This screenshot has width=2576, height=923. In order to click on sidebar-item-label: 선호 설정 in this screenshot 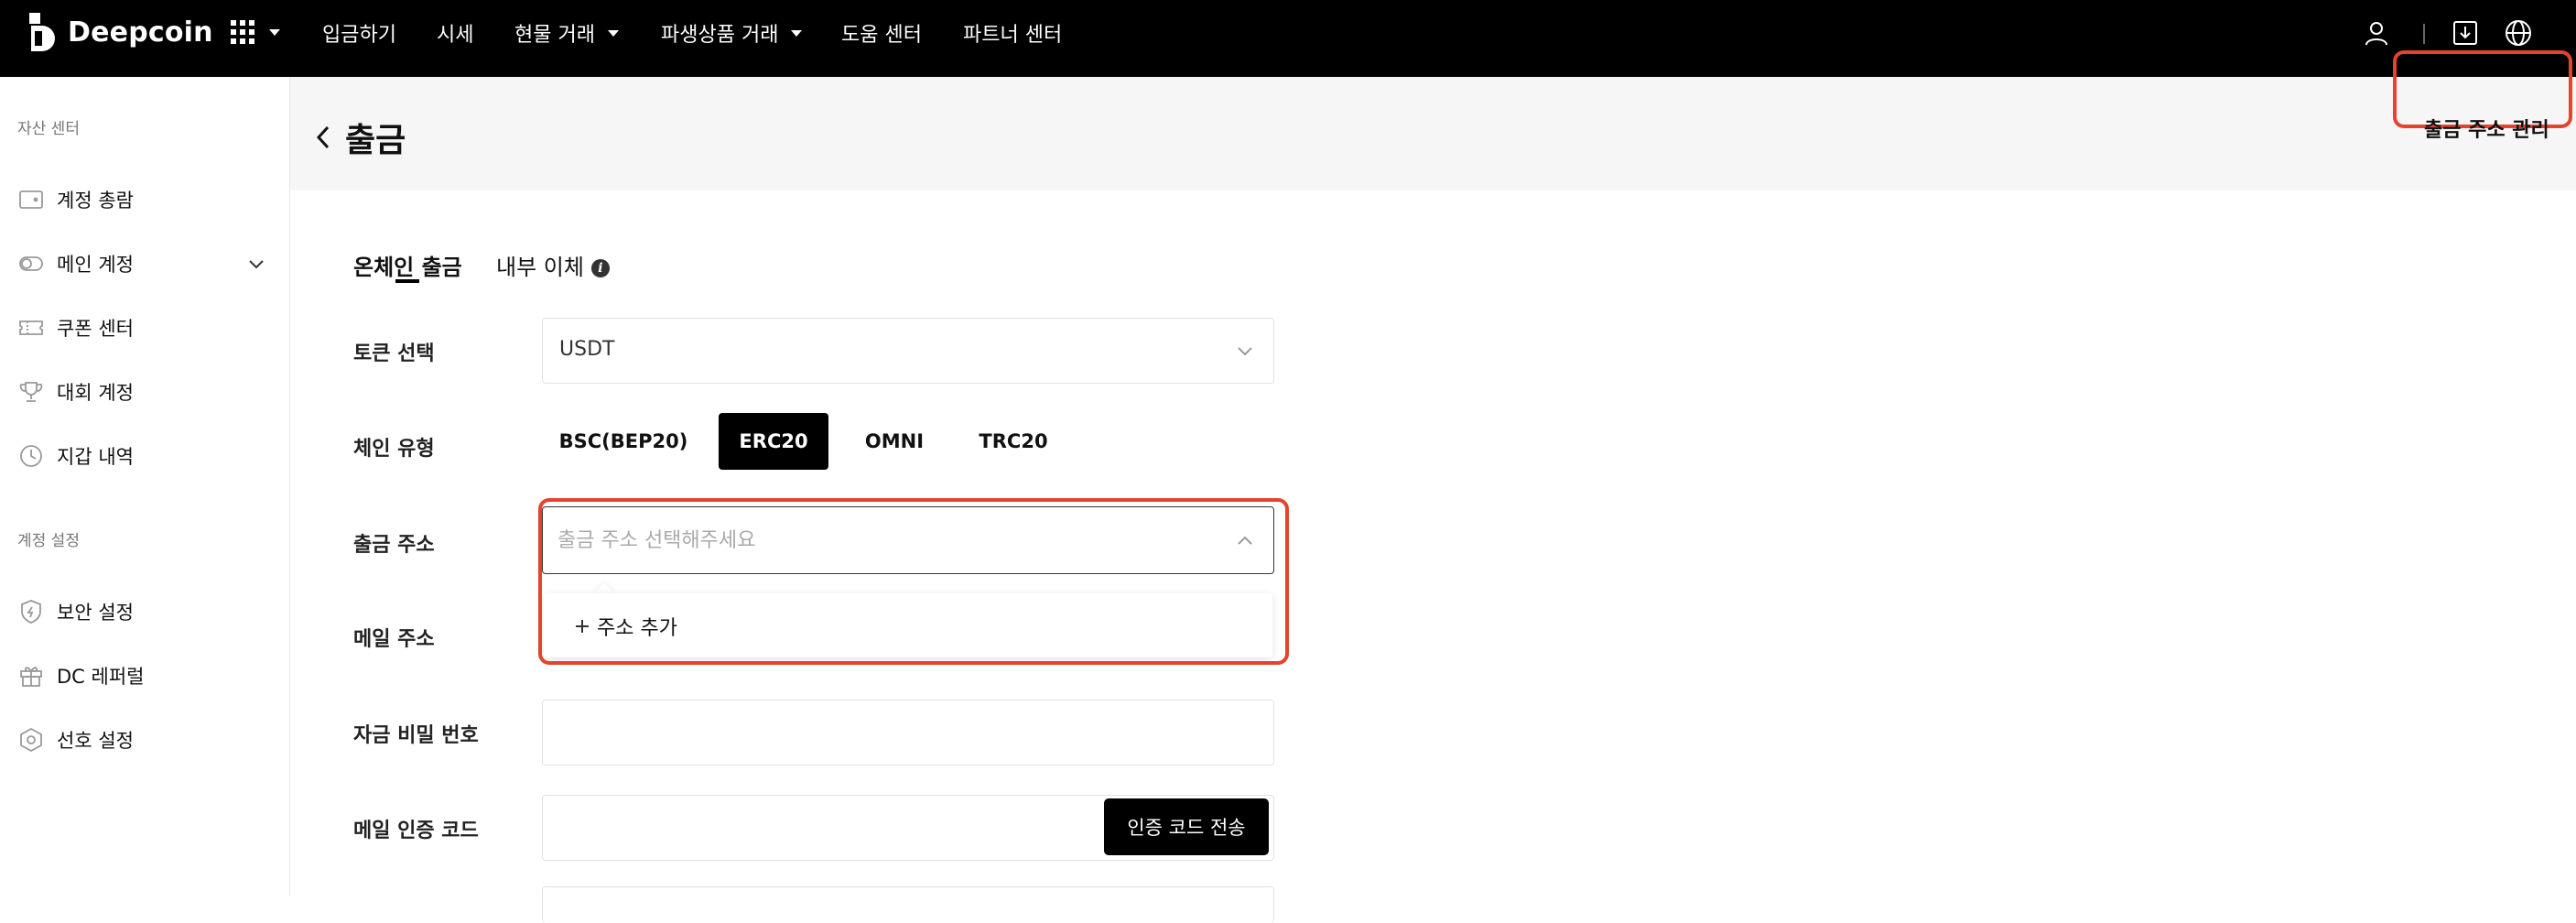, I will do `click(96, 741)`.